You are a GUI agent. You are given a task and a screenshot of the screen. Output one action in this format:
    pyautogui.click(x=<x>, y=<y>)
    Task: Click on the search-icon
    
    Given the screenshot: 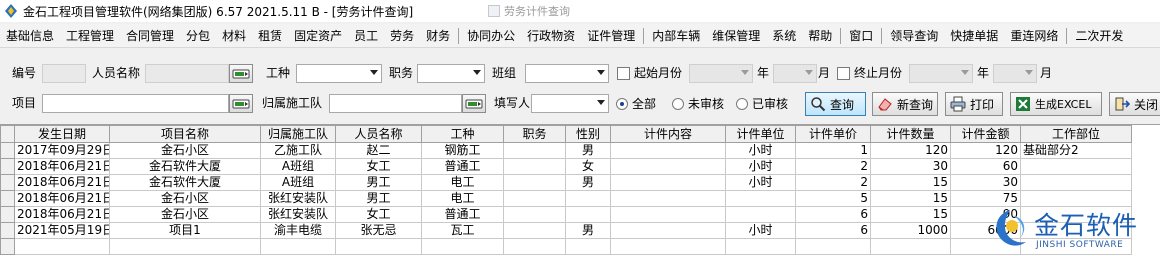 What is the action you would take?
    pyautogui.click(x=818, y=104)
    